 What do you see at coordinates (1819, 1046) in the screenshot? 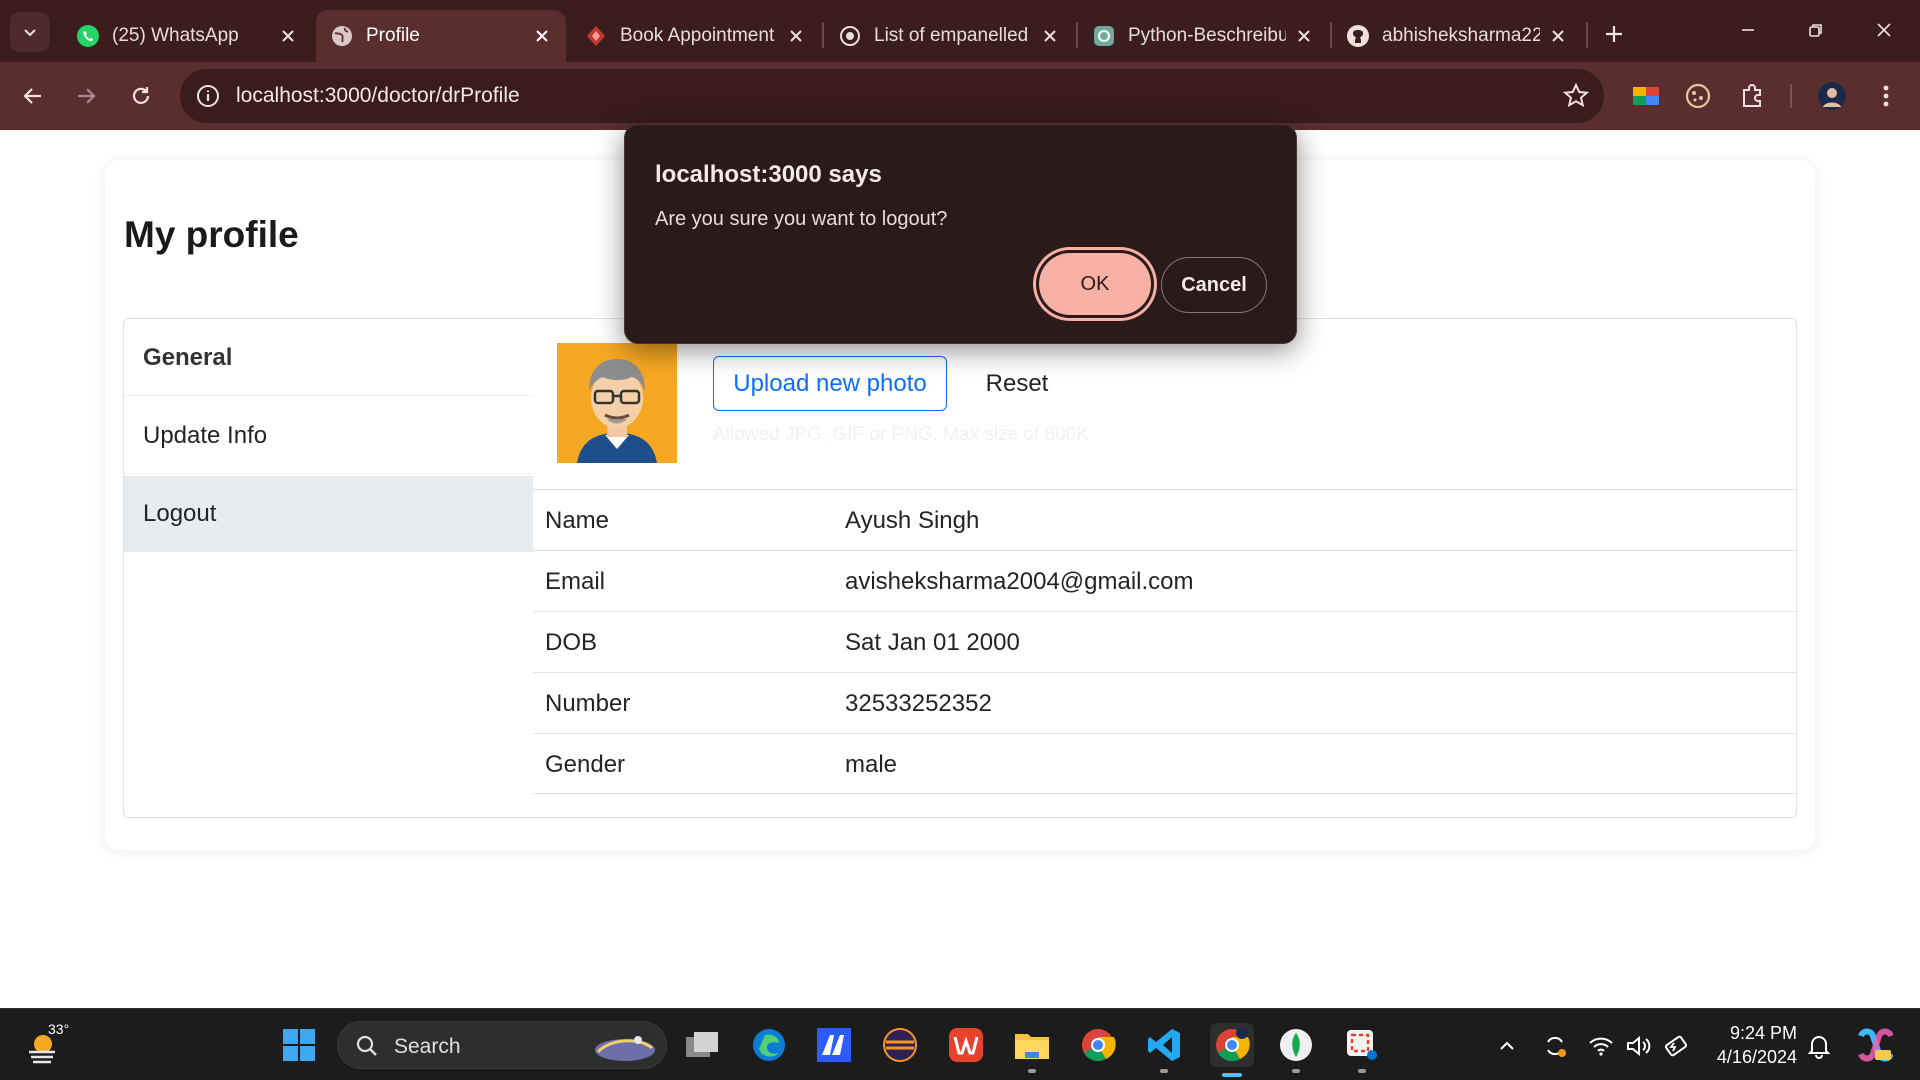
I see `notifications-bell-icon` at bounding box center [1819, 1046].